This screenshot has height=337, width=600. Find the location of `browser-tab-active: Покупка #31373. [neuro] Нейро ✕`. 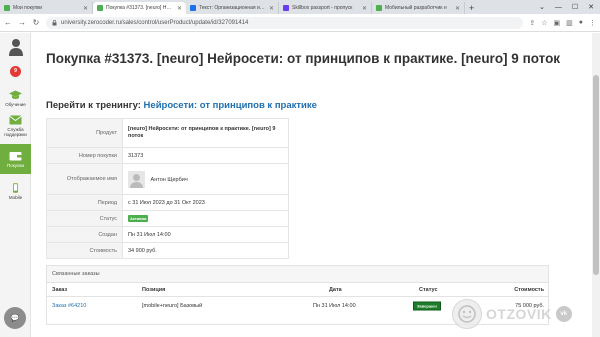

browser-tab-active: Покупка #31373. [neuro] Нейро ✕ is located at coordinates (139, 8).